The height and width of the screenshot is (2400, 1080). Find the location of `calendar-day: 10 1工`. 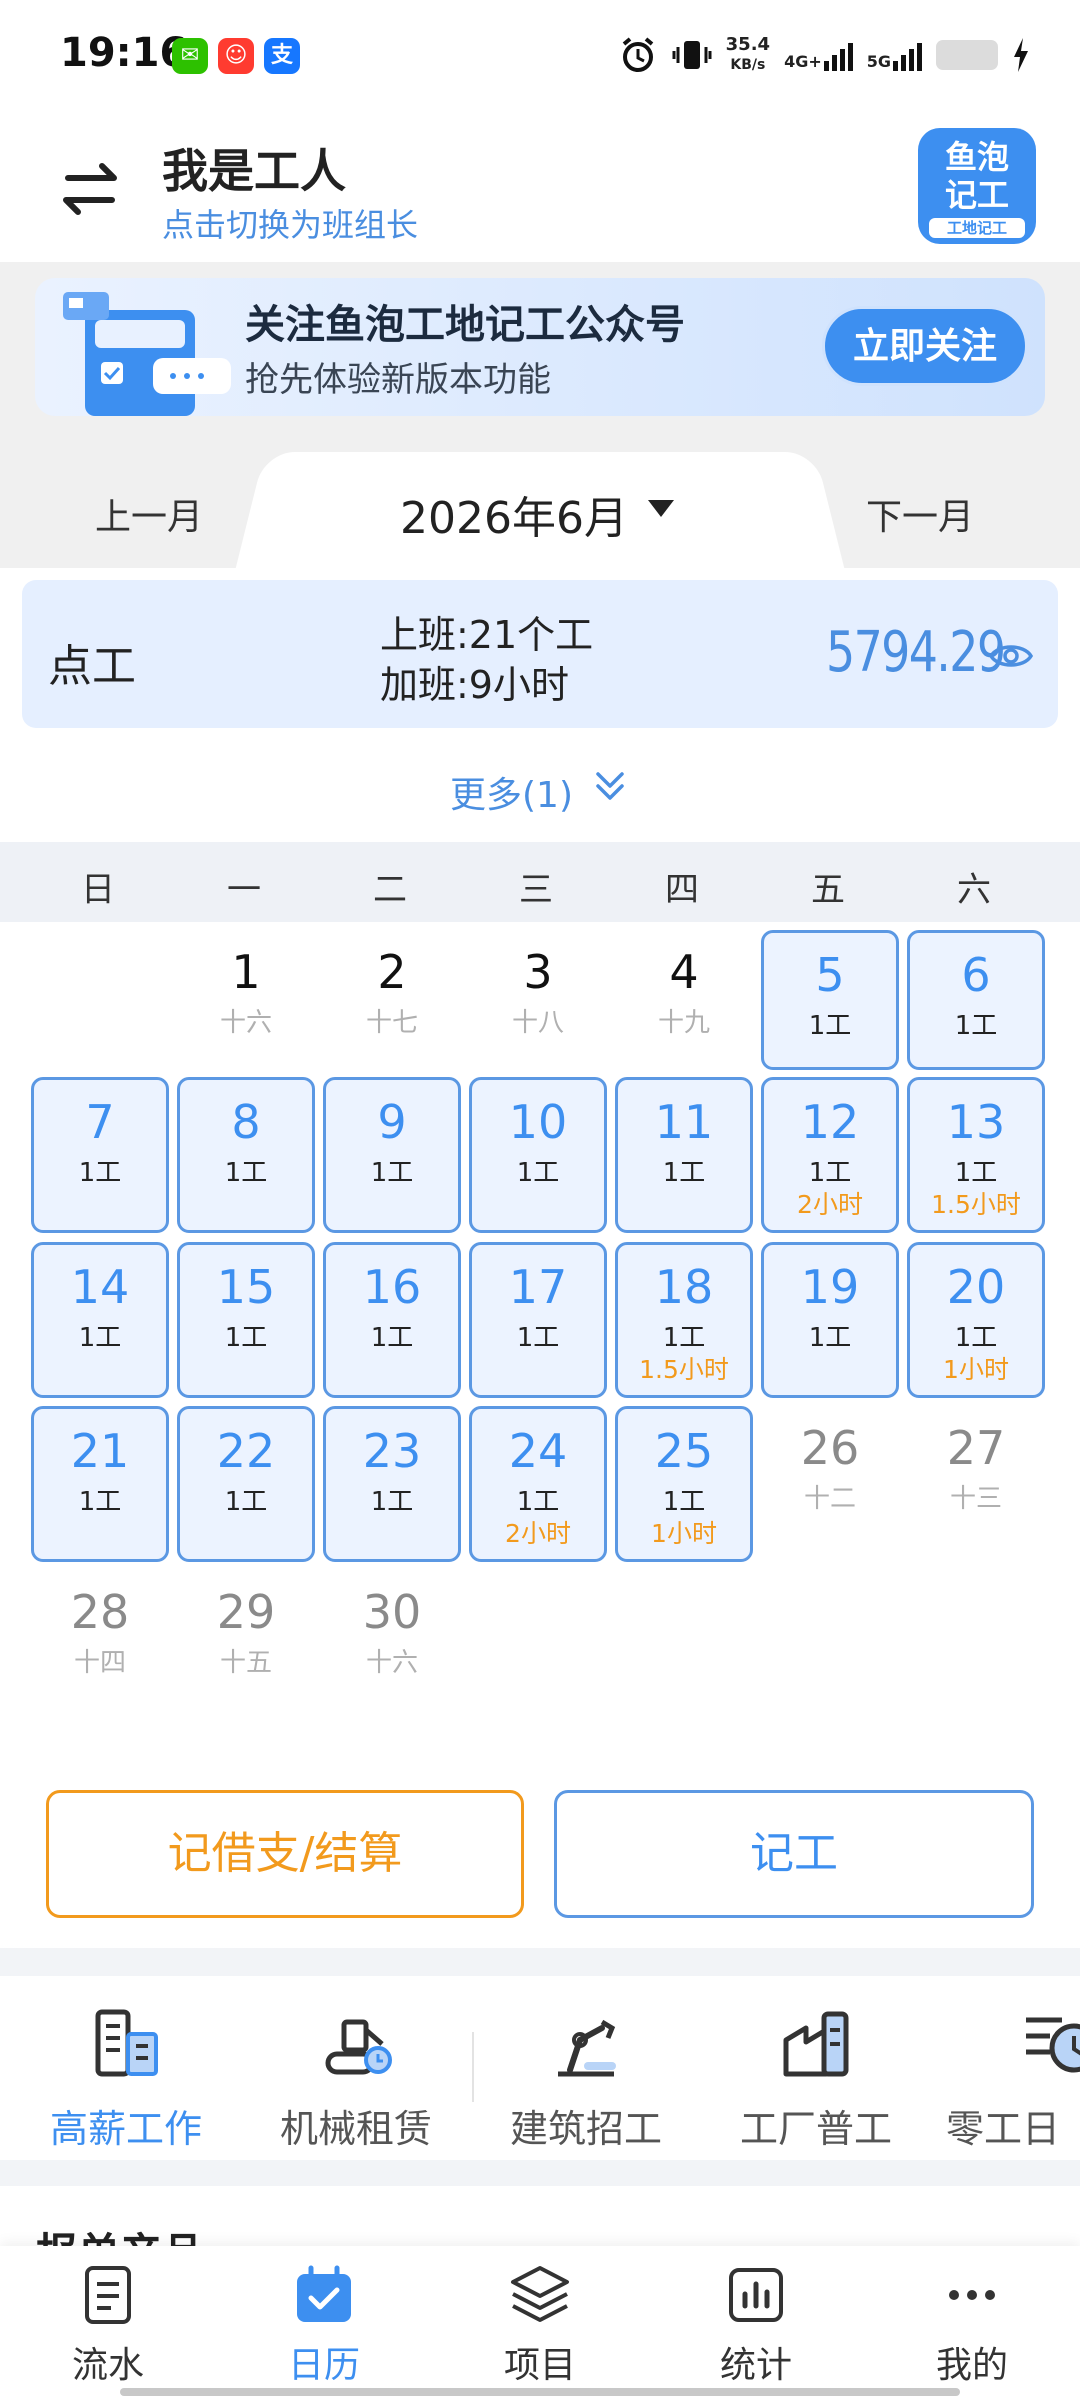

calendar-day: 10 1工 is located at coordinates (538, 1155).